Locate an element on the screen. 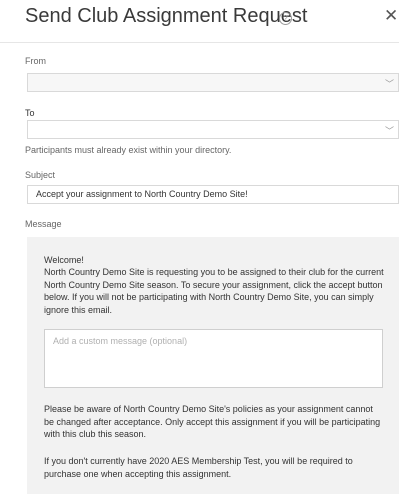  to-select: ﹀ is located at coordinates (213, 129).